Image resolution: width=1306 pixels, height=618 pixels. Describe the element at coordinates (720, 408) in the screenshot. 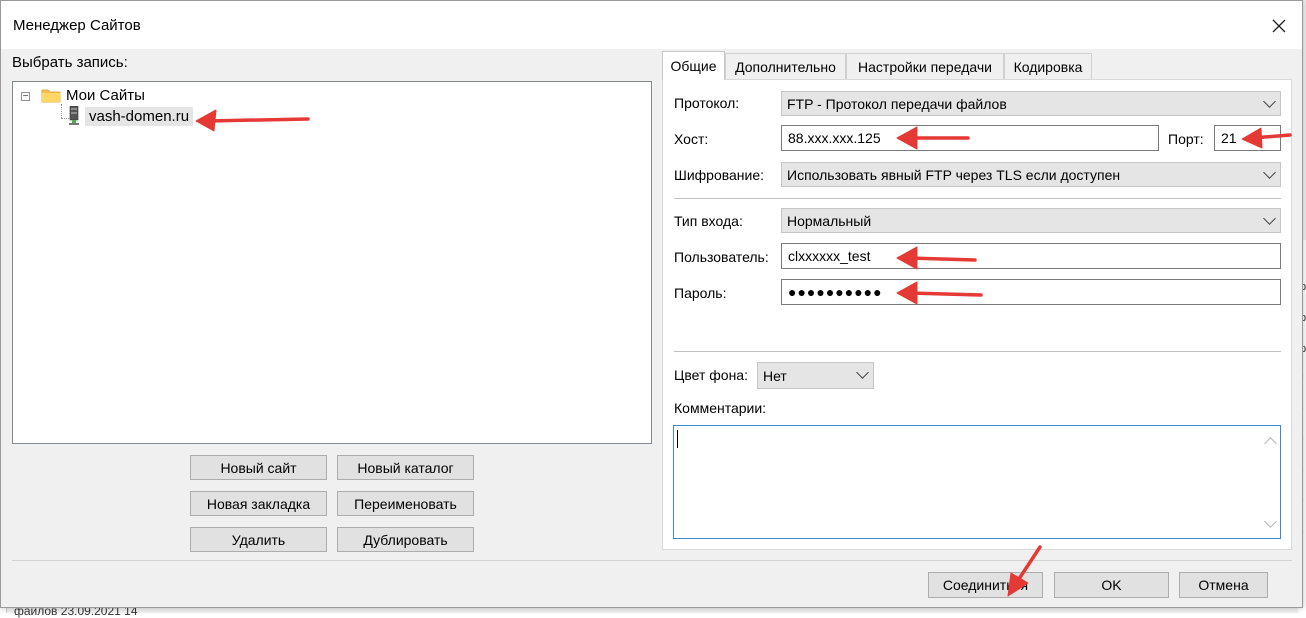

I see `comments-label: Комментарии:` at that location.